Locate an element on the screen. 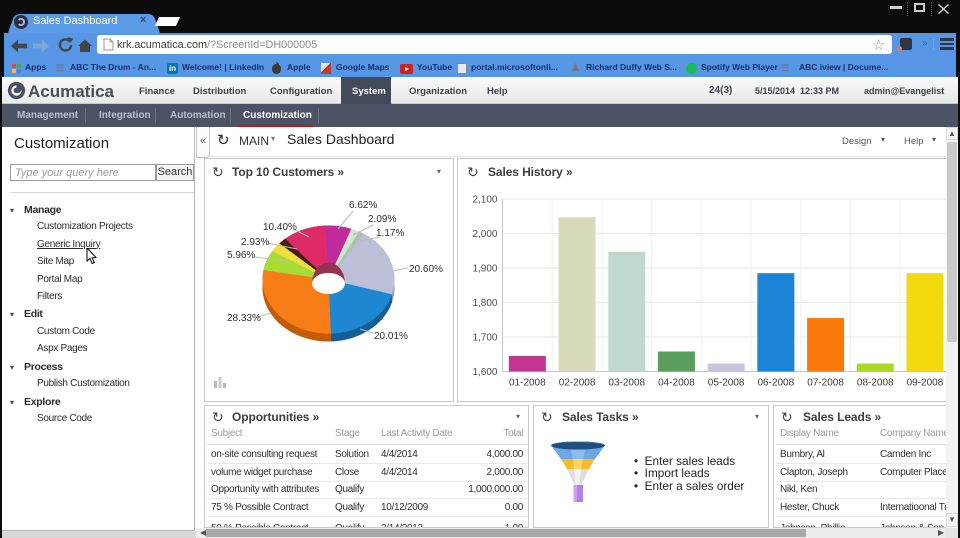 This screenshot has width=960, height=538. svg-text: 04-2008 is located at coordinates (676, 383).